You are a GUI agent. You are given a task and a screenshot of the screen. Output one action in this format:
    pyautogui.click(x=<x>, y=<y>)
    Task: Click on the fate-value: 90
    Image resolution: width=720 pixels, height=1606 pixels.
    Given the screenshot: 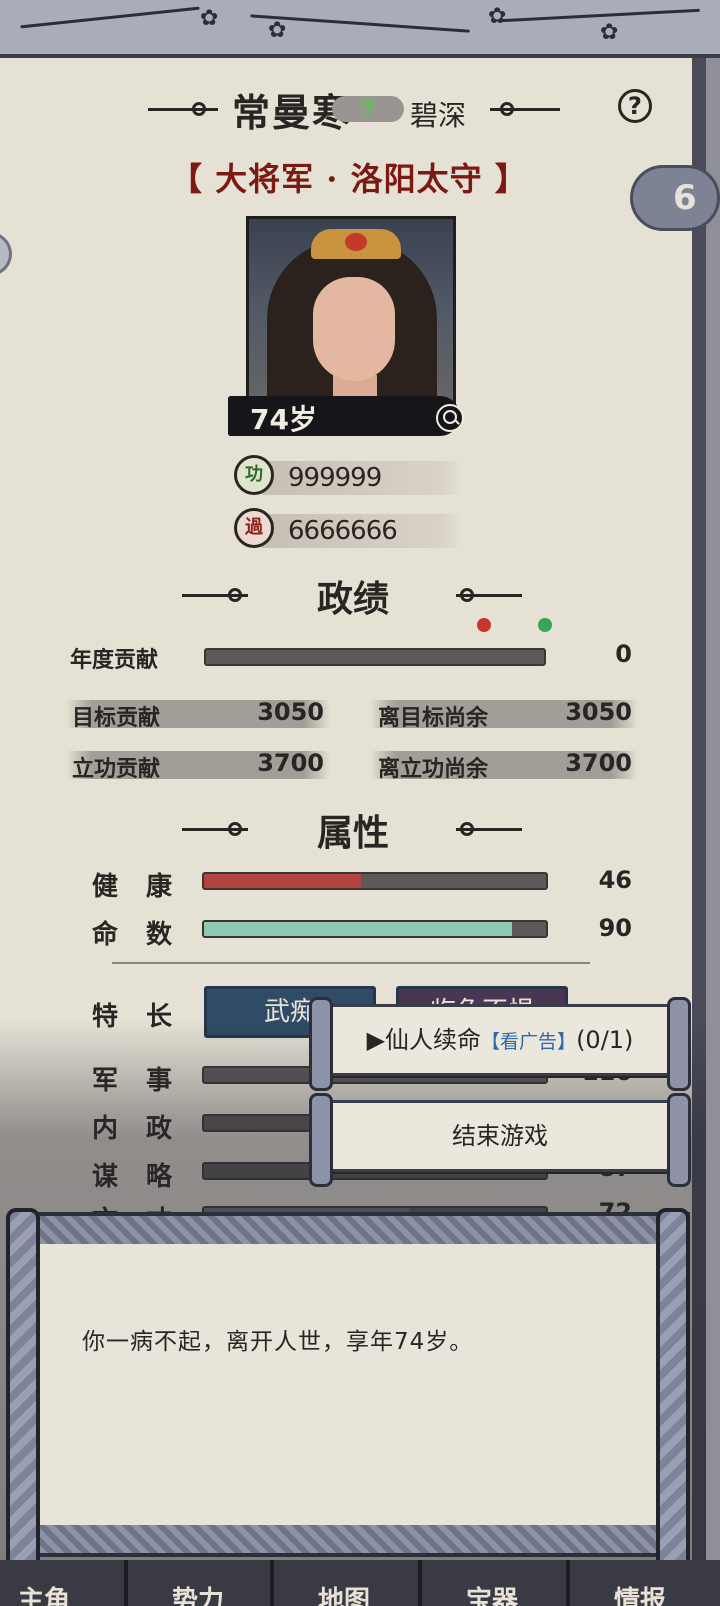 What is the action you would take?
    pyautogui.click(x=615, y=928)
    